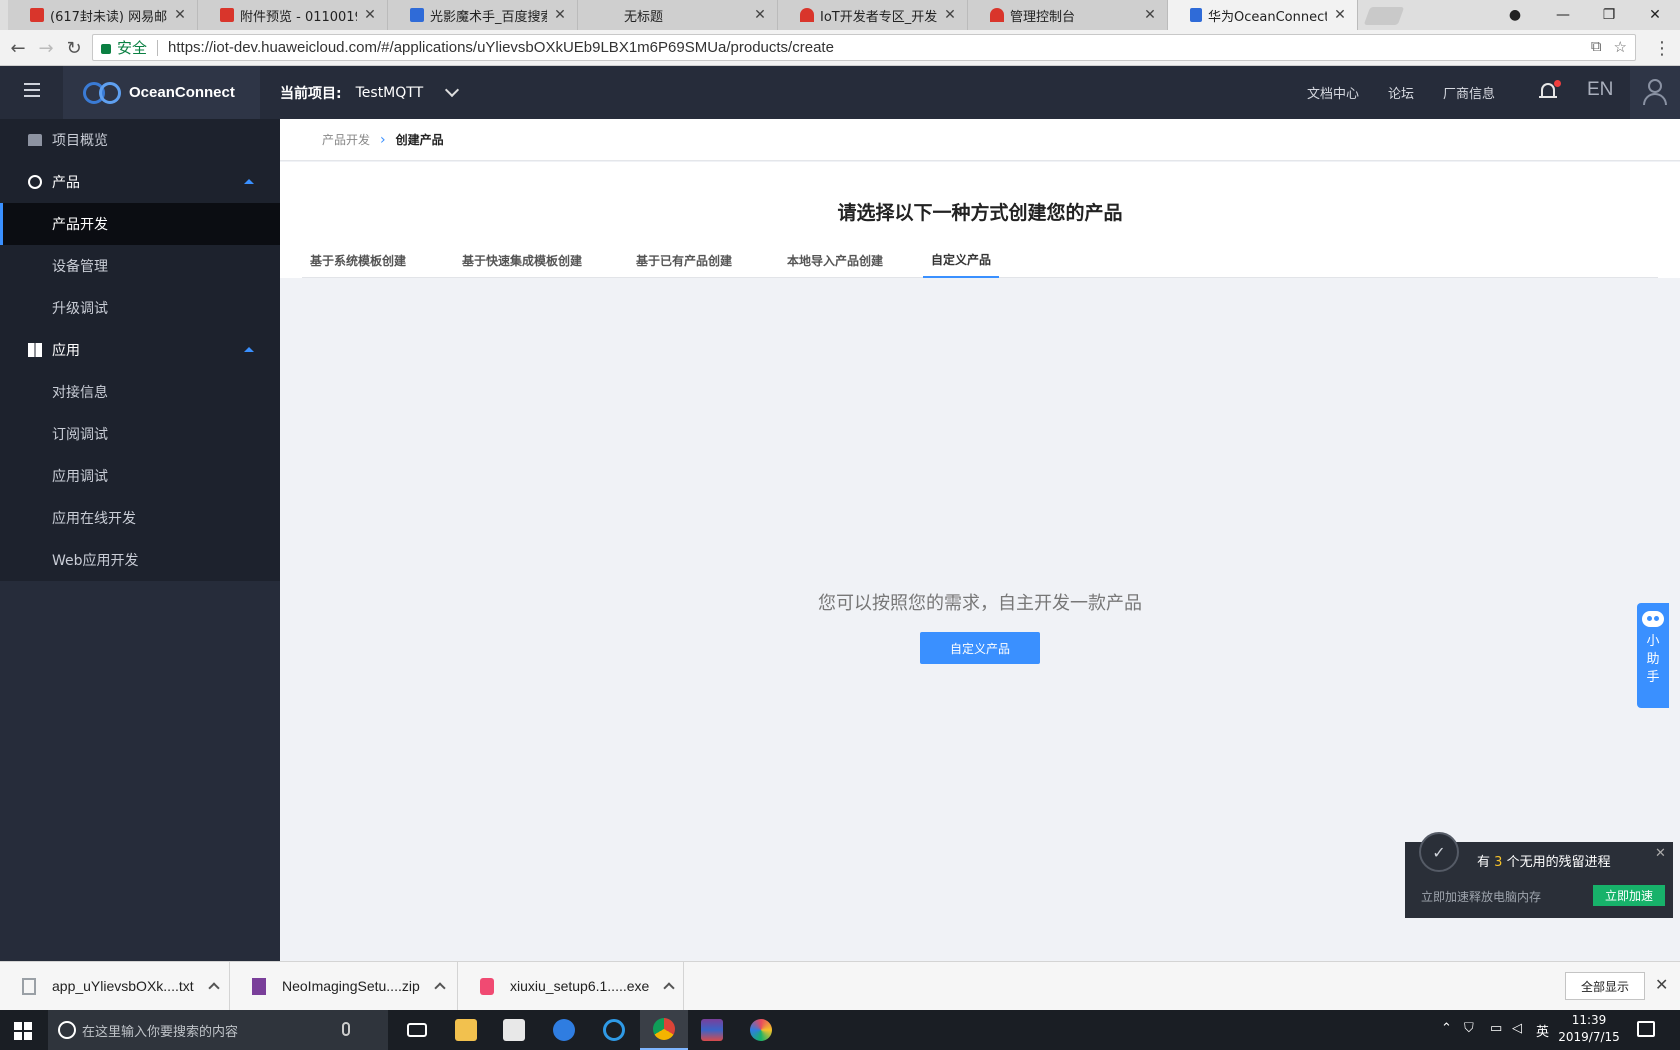 The image size is (1680, 1050). What do you see at coordinates (487, 986) in the screenshot?
I see `installer-icon` at bounding box center [487, 986].